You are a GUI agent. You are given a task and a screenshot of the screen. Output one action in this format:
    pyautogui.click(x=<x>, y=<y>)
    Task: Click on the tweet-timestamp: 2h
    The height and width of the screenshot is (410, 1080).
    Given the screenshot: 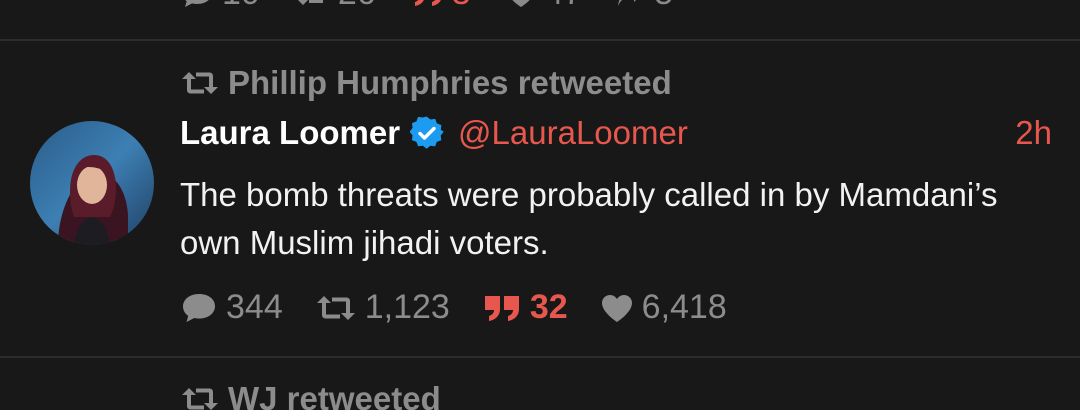 What is the action you would take?
    pyautogui.click(x=1033, y=133)
    